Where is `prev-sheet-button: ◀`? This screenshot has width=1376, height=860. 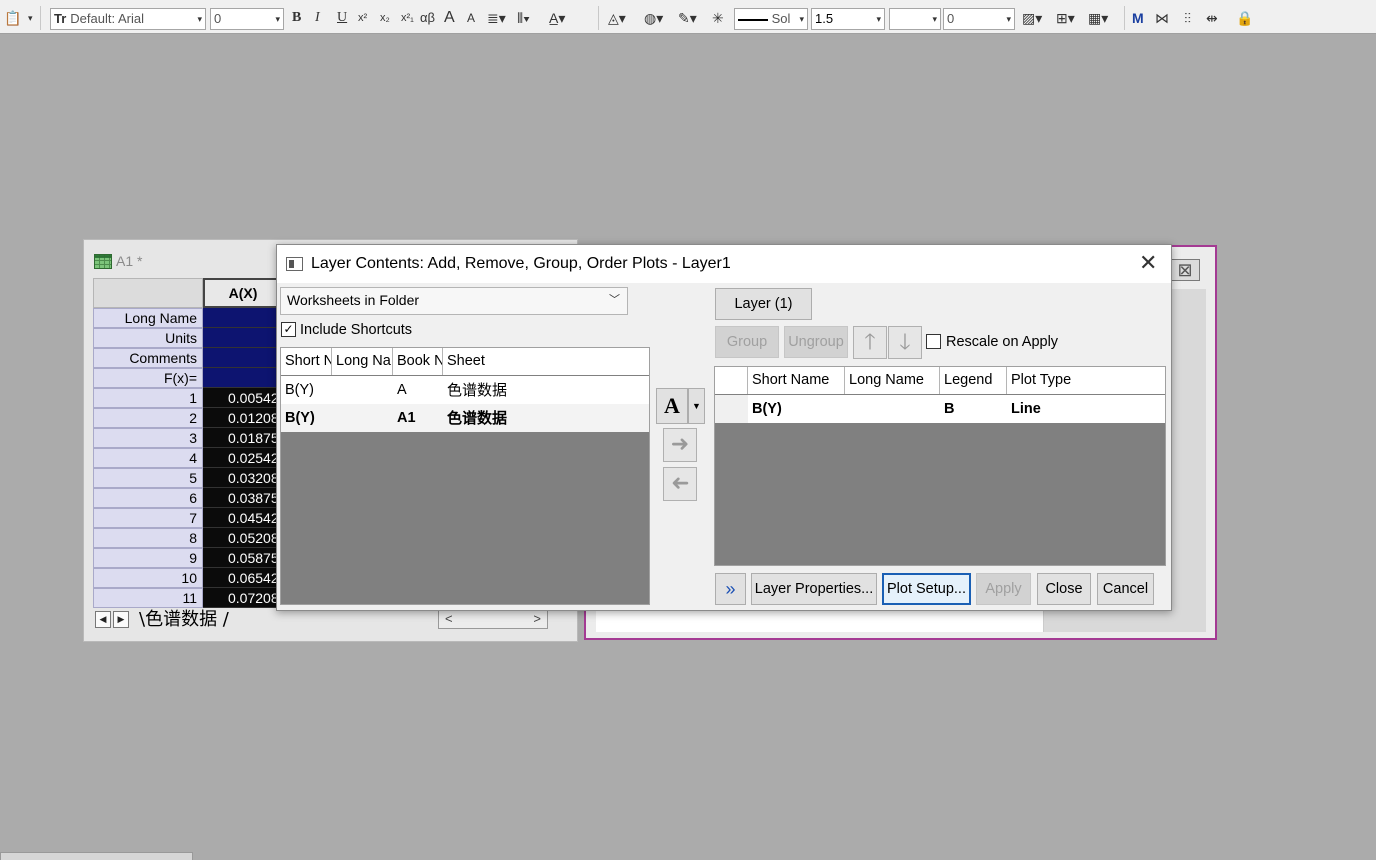 prev-sheet-button: ◀ is located at coordinates (103, 619).